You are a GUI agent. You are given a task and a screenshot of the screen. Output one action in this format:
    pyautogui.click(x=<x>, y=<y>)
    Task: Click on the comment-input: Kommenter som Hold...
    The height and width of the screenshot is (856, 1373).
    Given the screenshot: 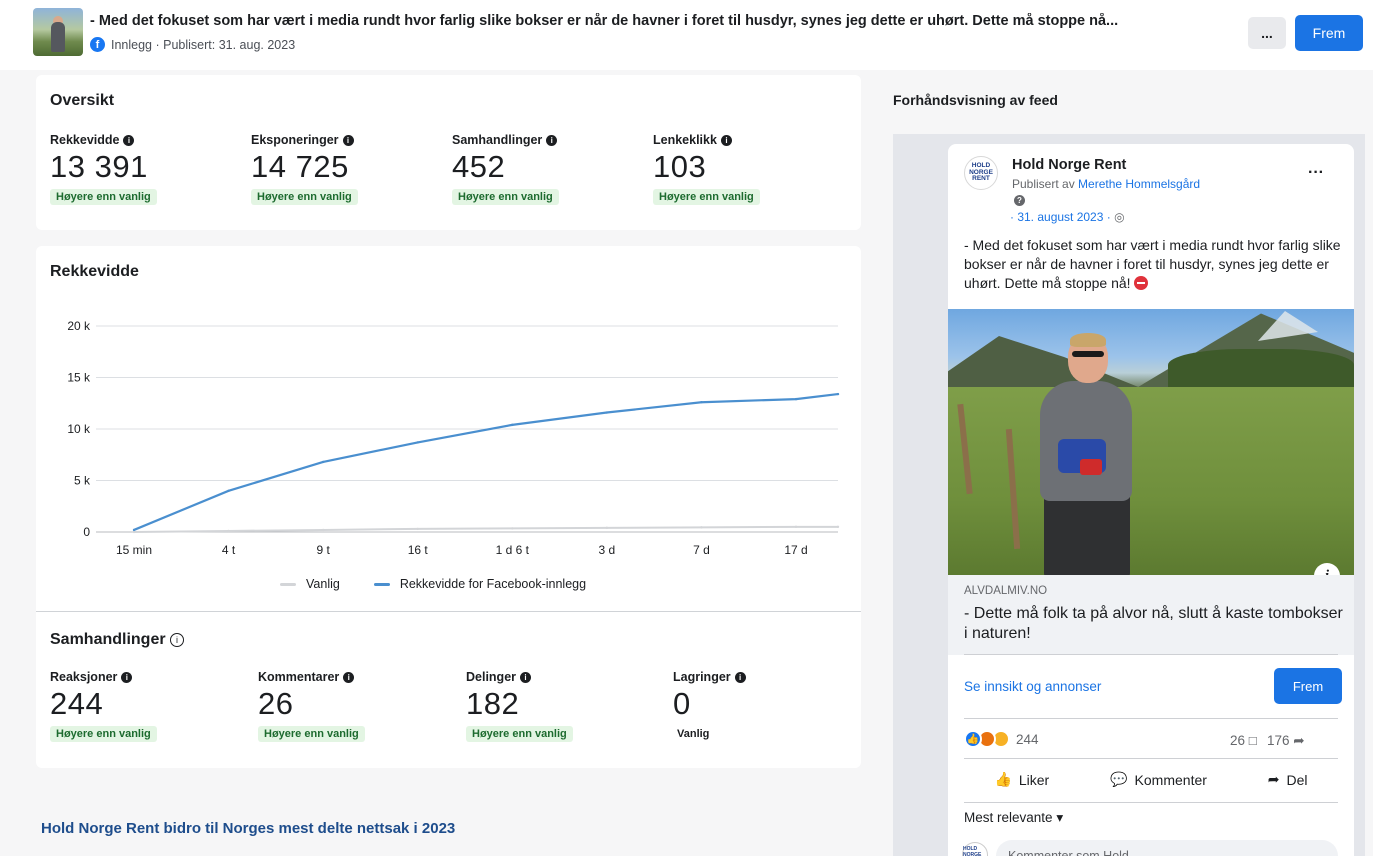 What is the action you would take?
    pyautogui.click(x=1167, y=848)
    